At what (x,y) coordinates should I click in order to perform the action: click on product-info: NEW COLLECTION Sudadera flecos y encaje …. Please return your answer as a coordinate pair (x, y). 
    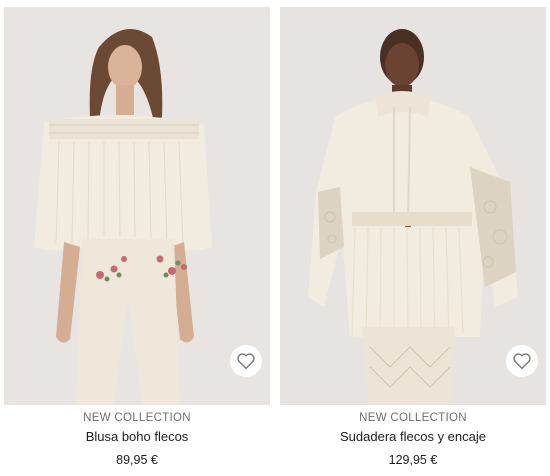
    Looking at the image, I should click on (413, 439).